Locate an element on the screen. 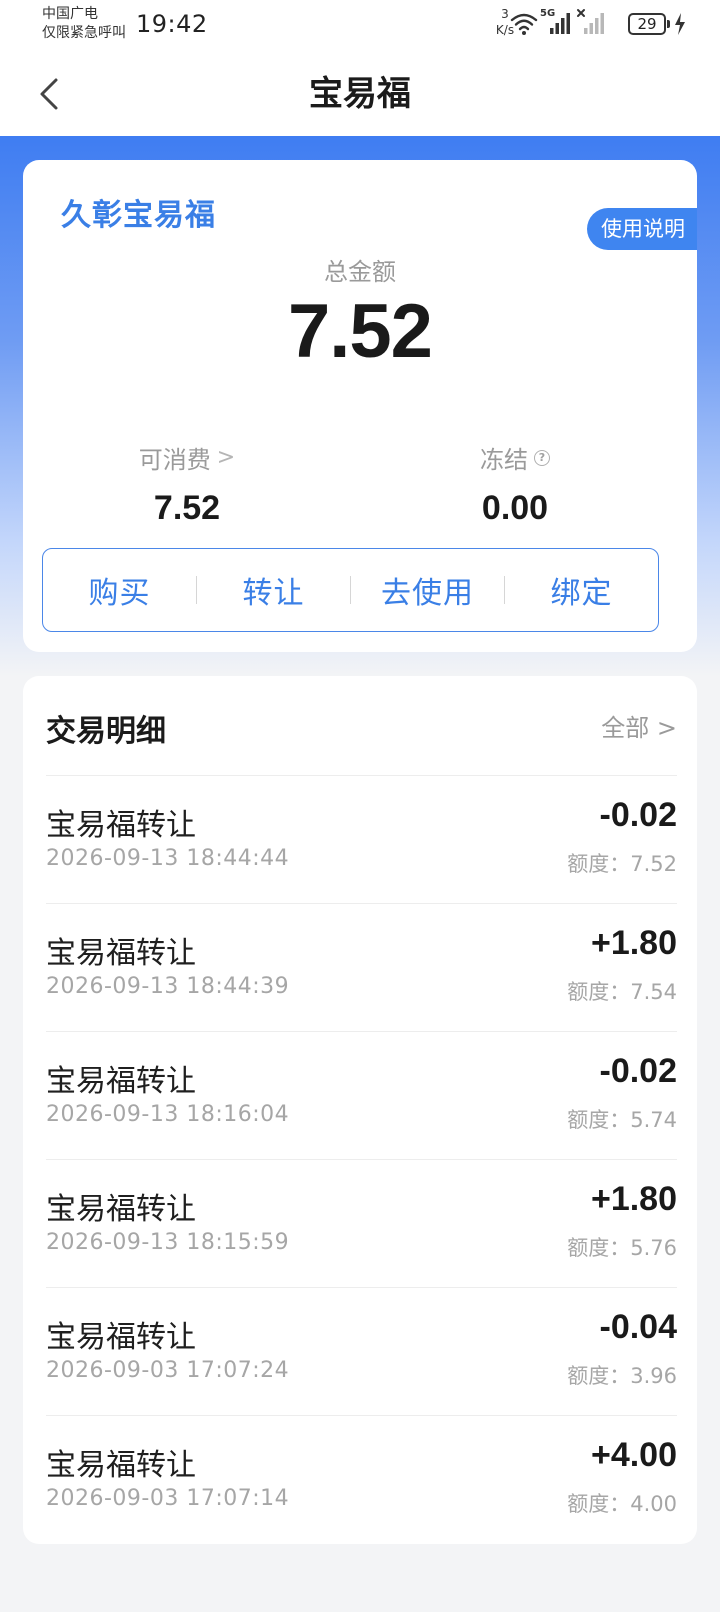 This screenshot has width=720, height=1612. transaction-row: 宝易福转让 2026-09-13 18:44:44 -0.02 额度：7.52 is located at coordinates (361, 840).